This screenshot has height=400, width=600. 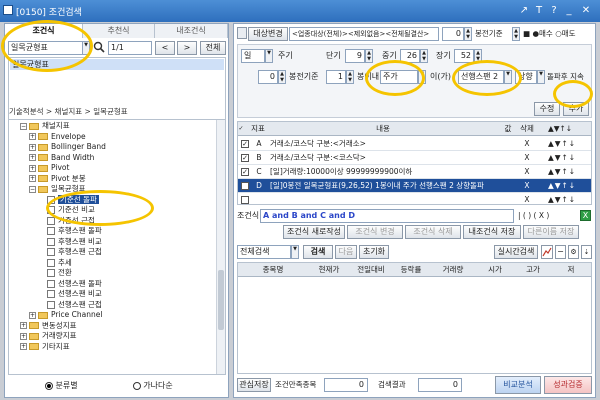 What do you see at coordinates (117, 284) in the screenshot?
I see `tree-item: 선행스팬 돌파` at bounding box center [117, 284].